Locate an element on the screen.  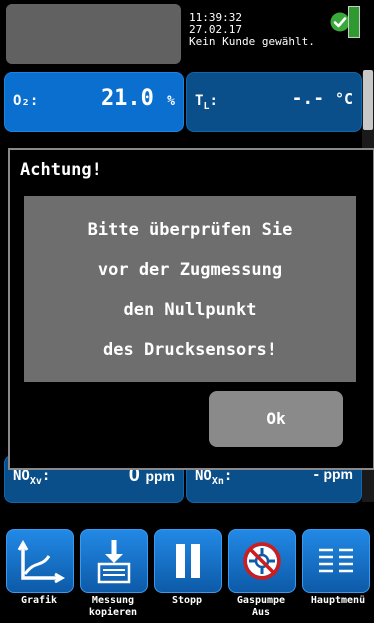
dialog-title: Achtung! is located at coordinates (61, 170).